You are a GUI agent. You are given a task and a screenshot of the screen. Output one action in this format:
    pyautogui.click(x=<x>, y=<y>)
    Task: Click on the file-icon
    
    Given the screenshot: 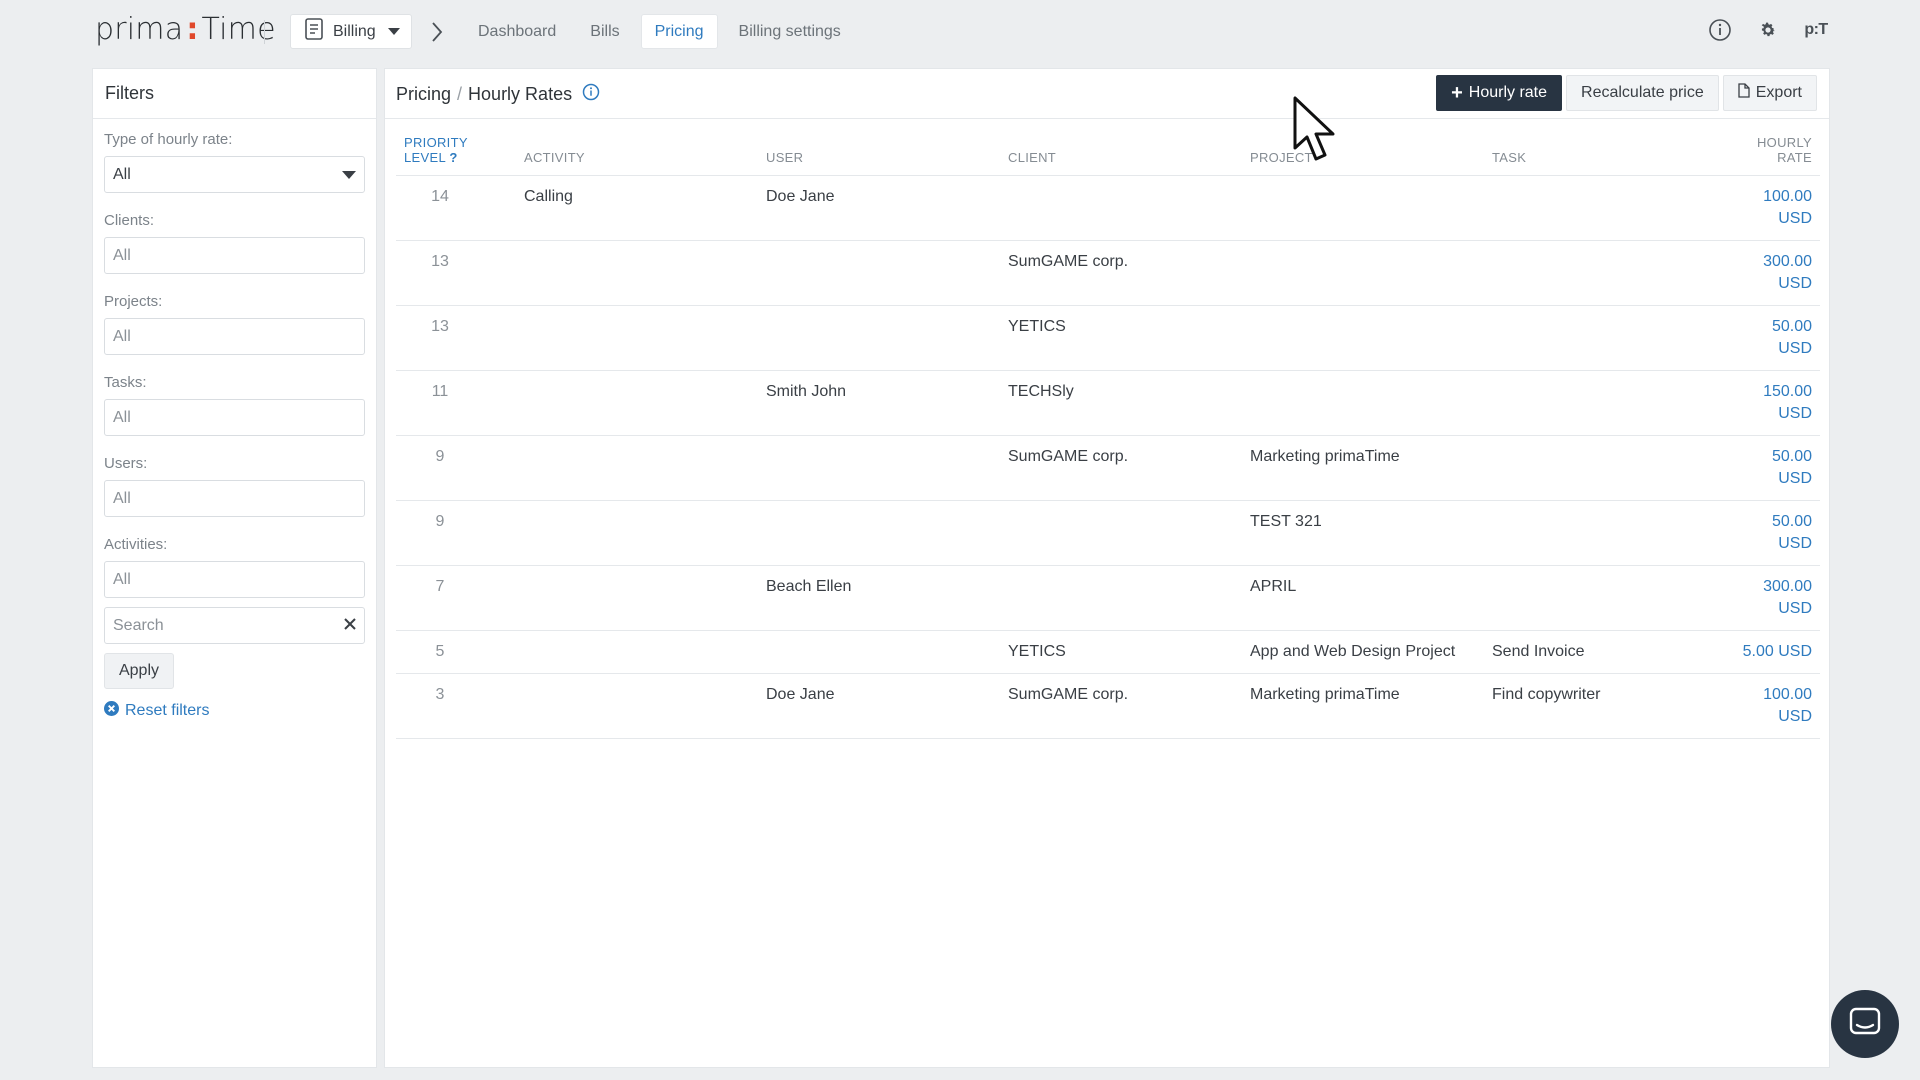 What is the action you would take?
    pyautogui.click(x=1744, y=93)
    